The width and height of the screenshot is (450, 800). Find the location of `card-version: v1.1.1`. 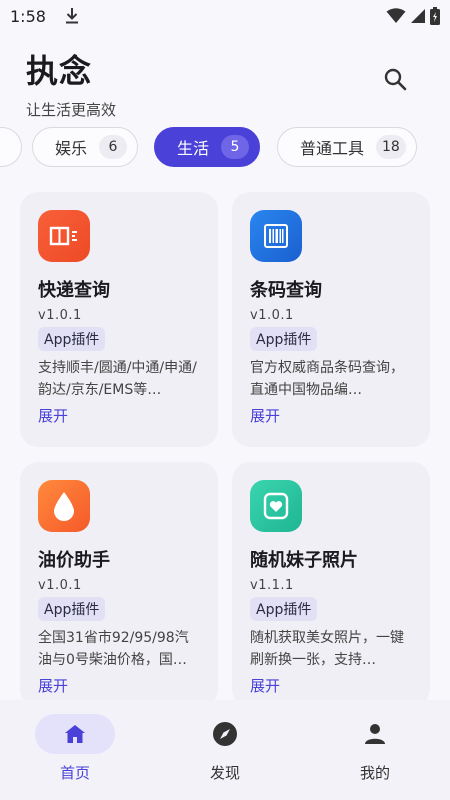

card-version: v1.1.1 is located at coordinates (272, 585).